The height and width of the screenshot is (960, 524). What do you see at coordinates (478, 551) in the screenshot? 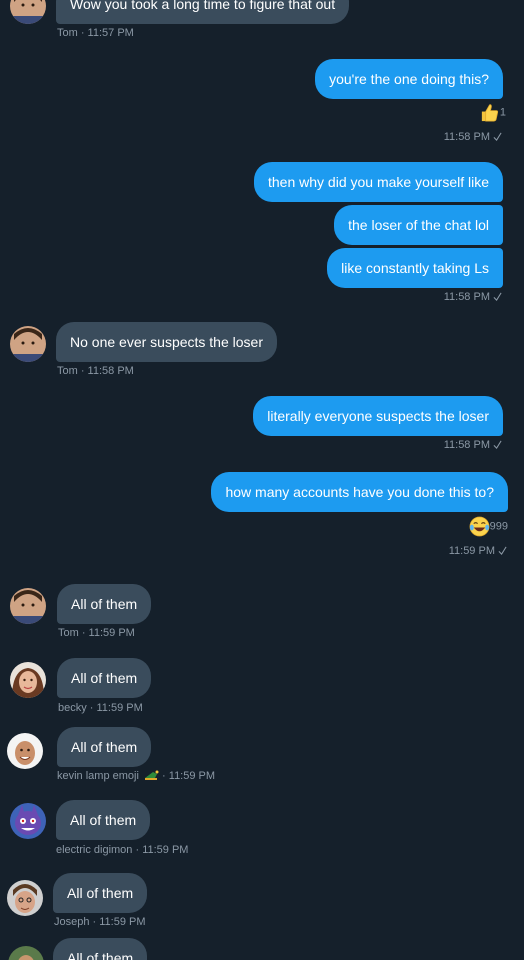
I see `message-meta: 11:59 PM` at bounding box center [478, 551].